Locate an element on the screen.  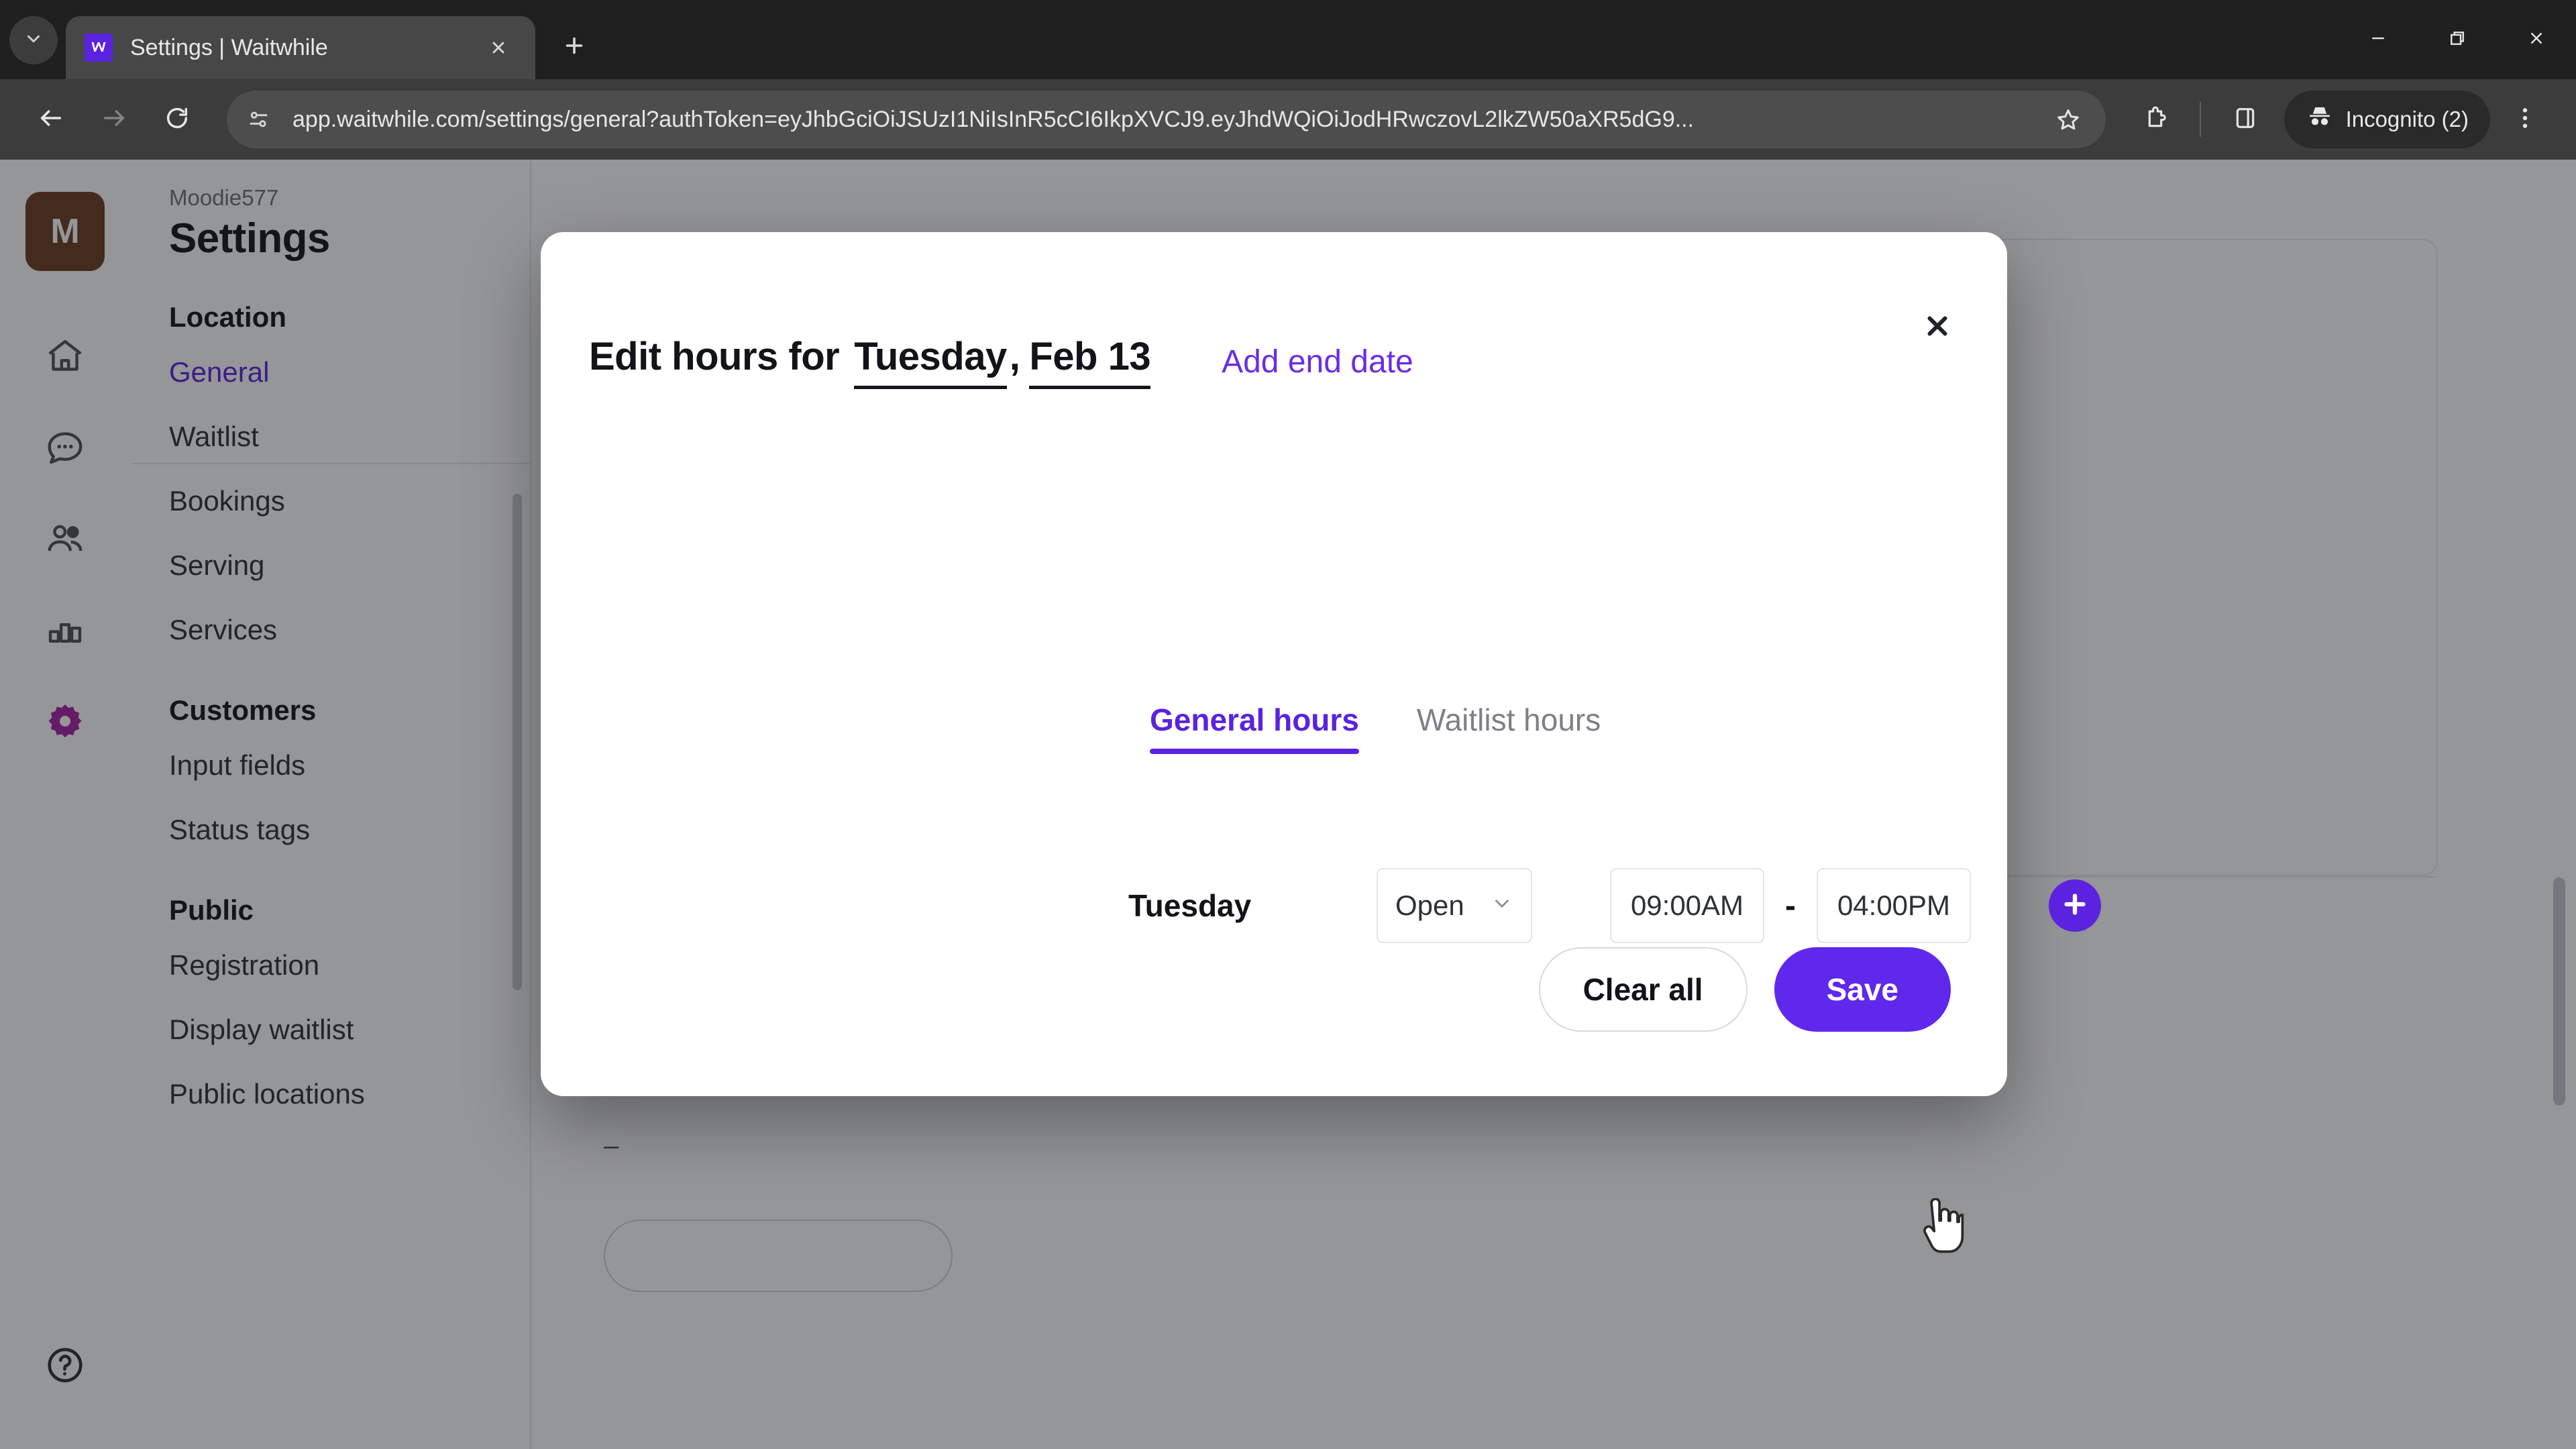
arrow-right-icon is located at coordinates (114, 120).